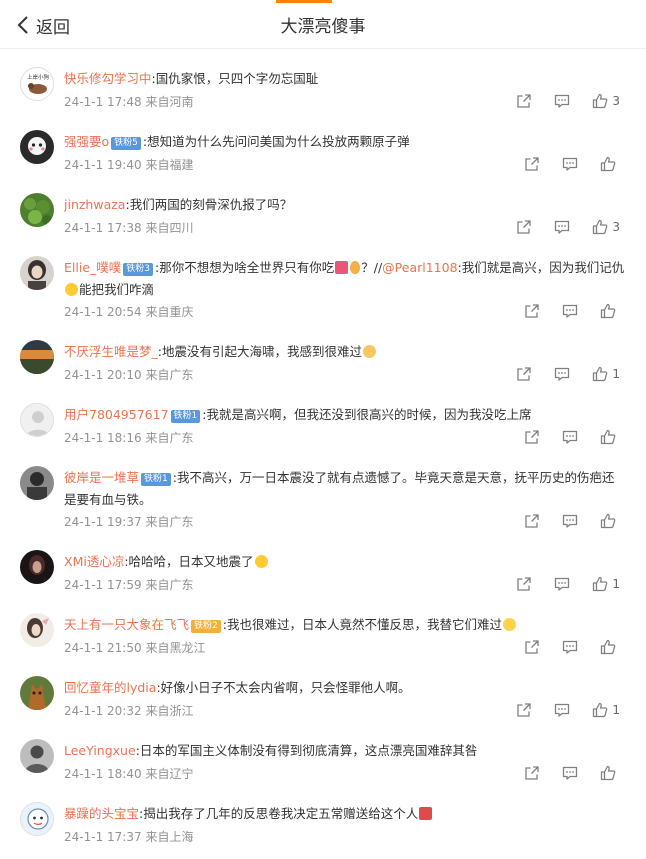 The height and width of the screenshot is (859, 646). Describe the element at coordinates (169, 165) in the screenshot. I see `comment-source: 来自福建` at that location.